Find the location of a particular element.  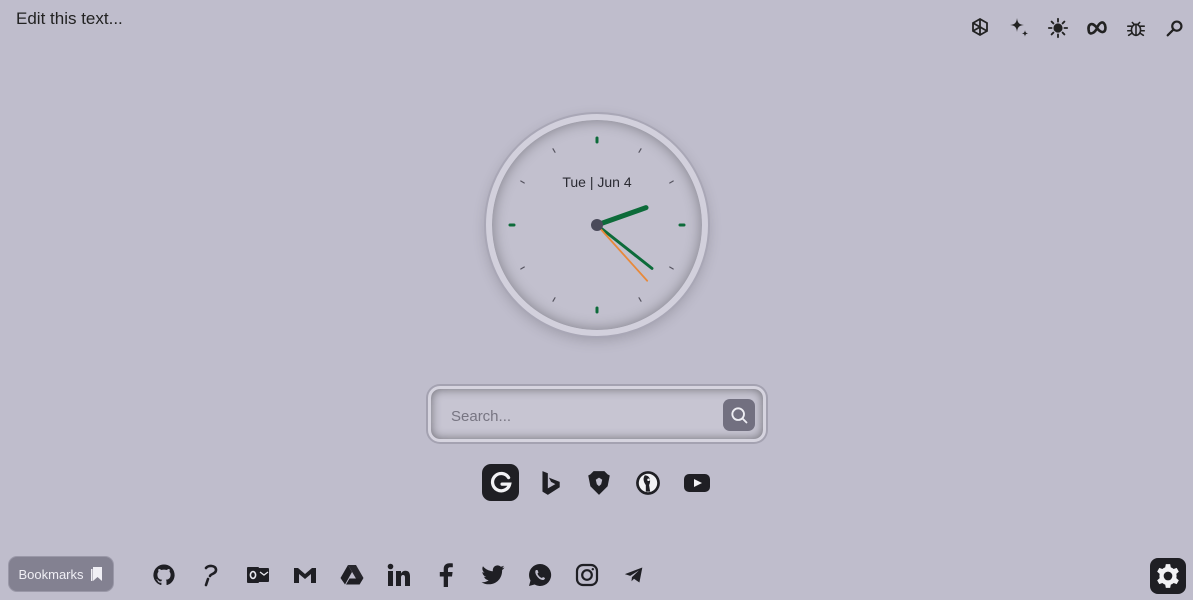

whatsapp-icon is located at coordinates (539, 574).